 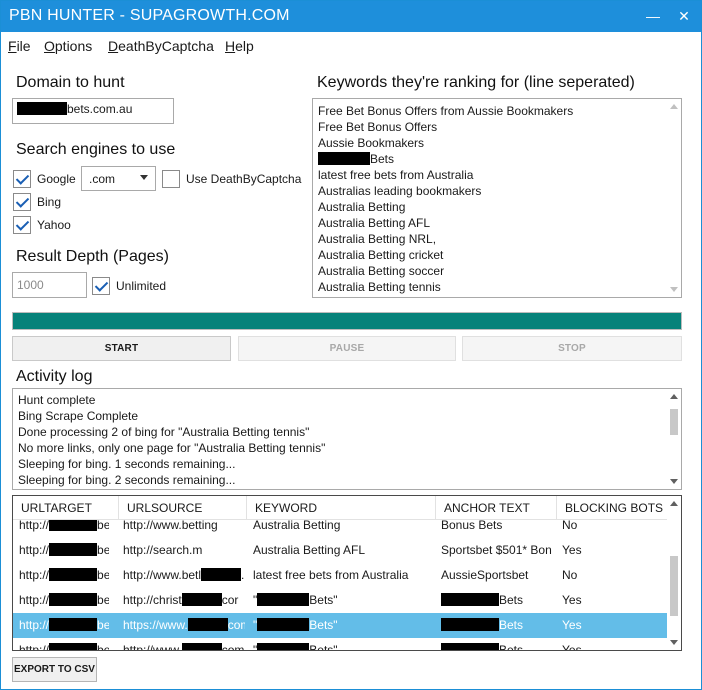 I want to click on log-line: Bing Scrape Complete, so click(x=78, y=416).